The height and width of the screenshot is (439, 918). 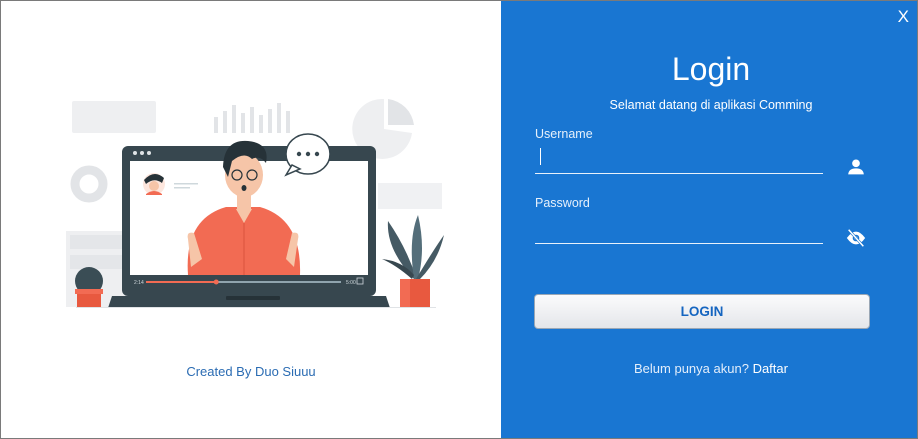 I want to click on signup-link: Daftar, so click(x=770, y=368).